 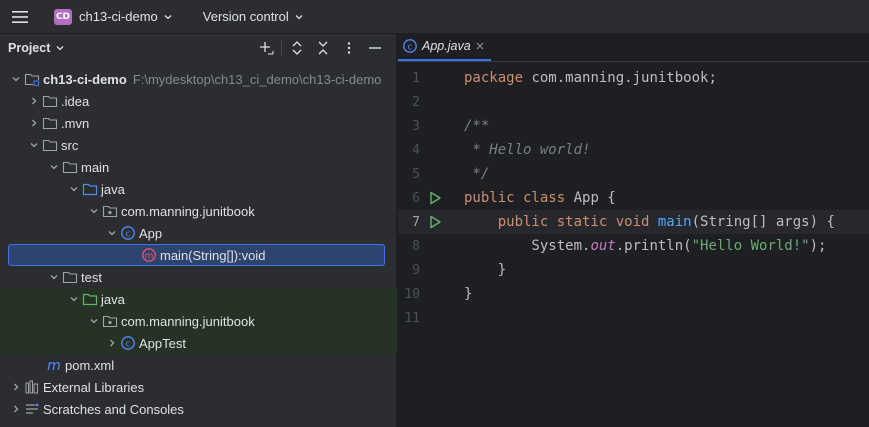 I want to click on tree-node-label: com.manning.junitbook, so click(x=188, y=321).